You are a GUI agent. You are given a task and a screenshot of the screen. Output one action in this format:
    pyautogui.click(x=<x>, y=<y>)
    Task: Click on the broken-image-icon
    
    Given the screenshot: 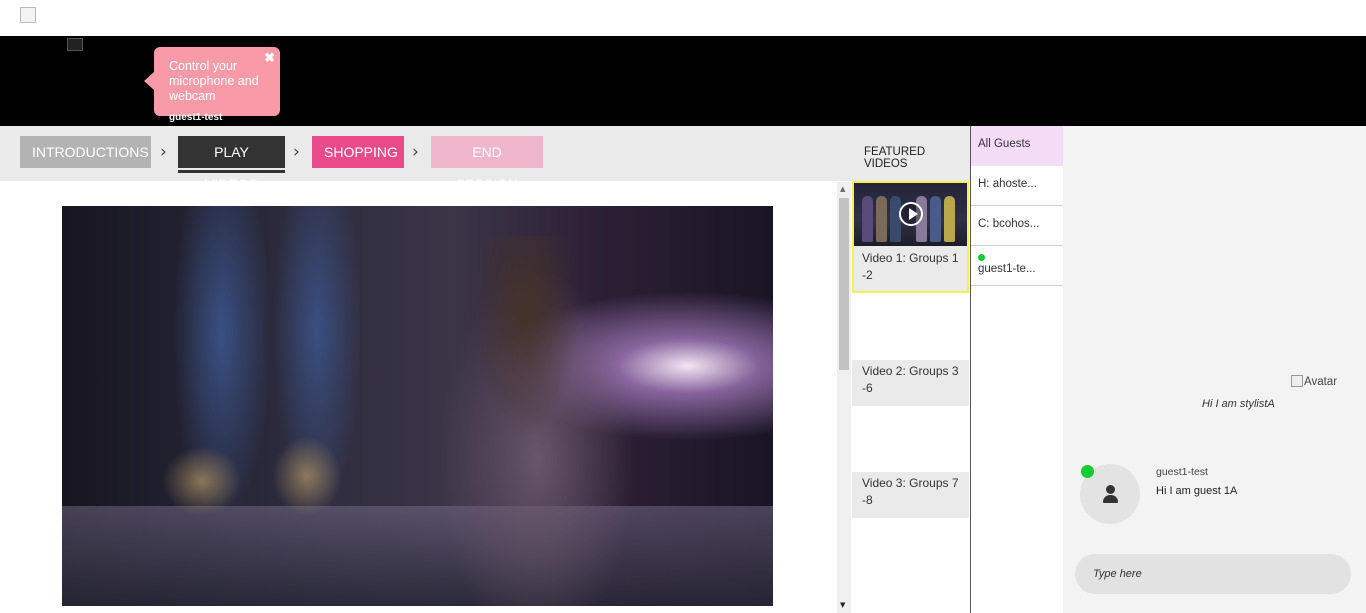 What is the action you would take?
    pyautogui.click(x=1297, y=381)
    